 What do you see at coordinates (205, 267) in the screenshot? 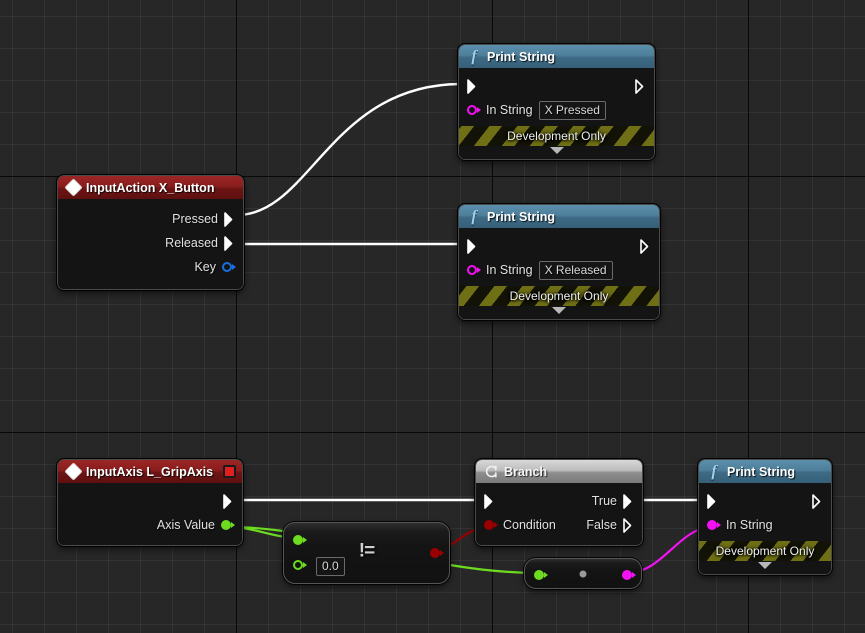
I see `pin-label-key: Key` at bounding box center [205, 267].